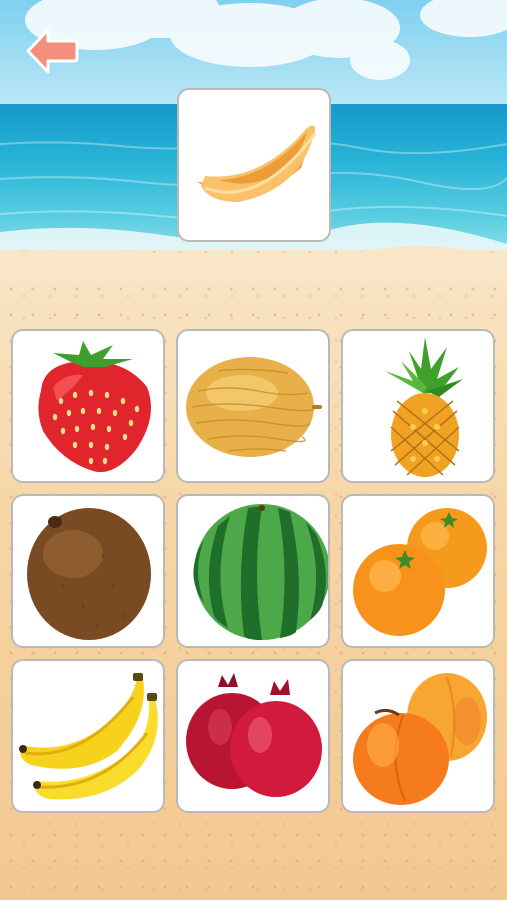 The image size is (507, 900). What do you see at coordinates (89, 574) in the screenshot?
I see `coconut-icon` at bounding box center [89, 574].